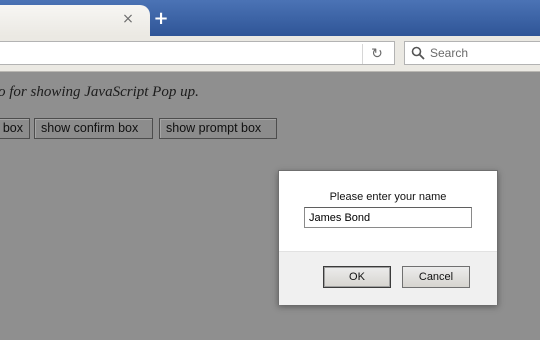 This screenshot has height=340, width=540. I want to click on dialog-body: Please enter your name, so click(388, 211).